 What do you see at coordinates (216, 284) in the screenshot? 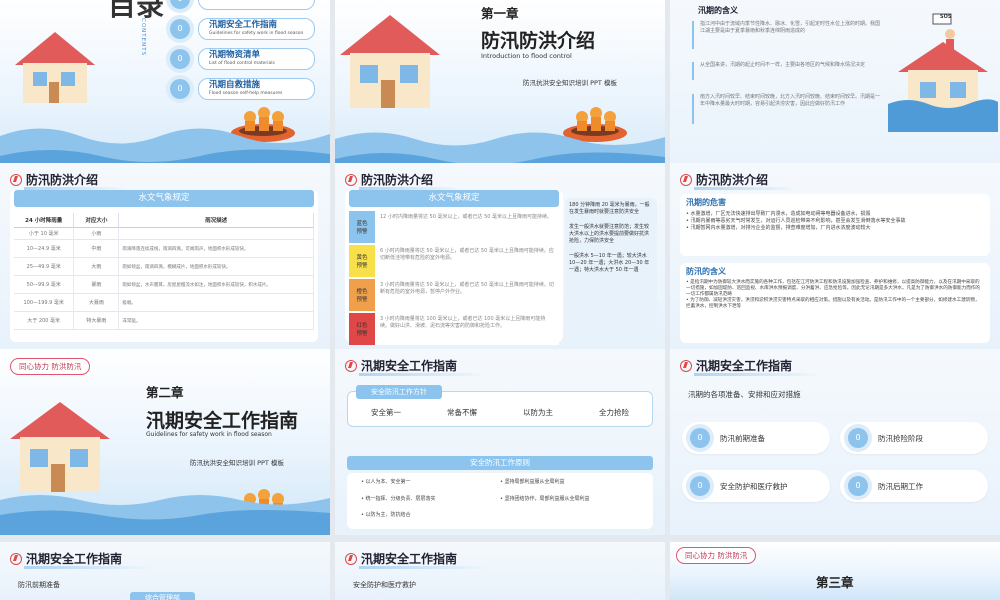
I see `table-cell: 雨如倾盆，水声震耳，房屋屋檐流水如注，地面积水形成较快，积水成片。` at bounding box center [216, 284].